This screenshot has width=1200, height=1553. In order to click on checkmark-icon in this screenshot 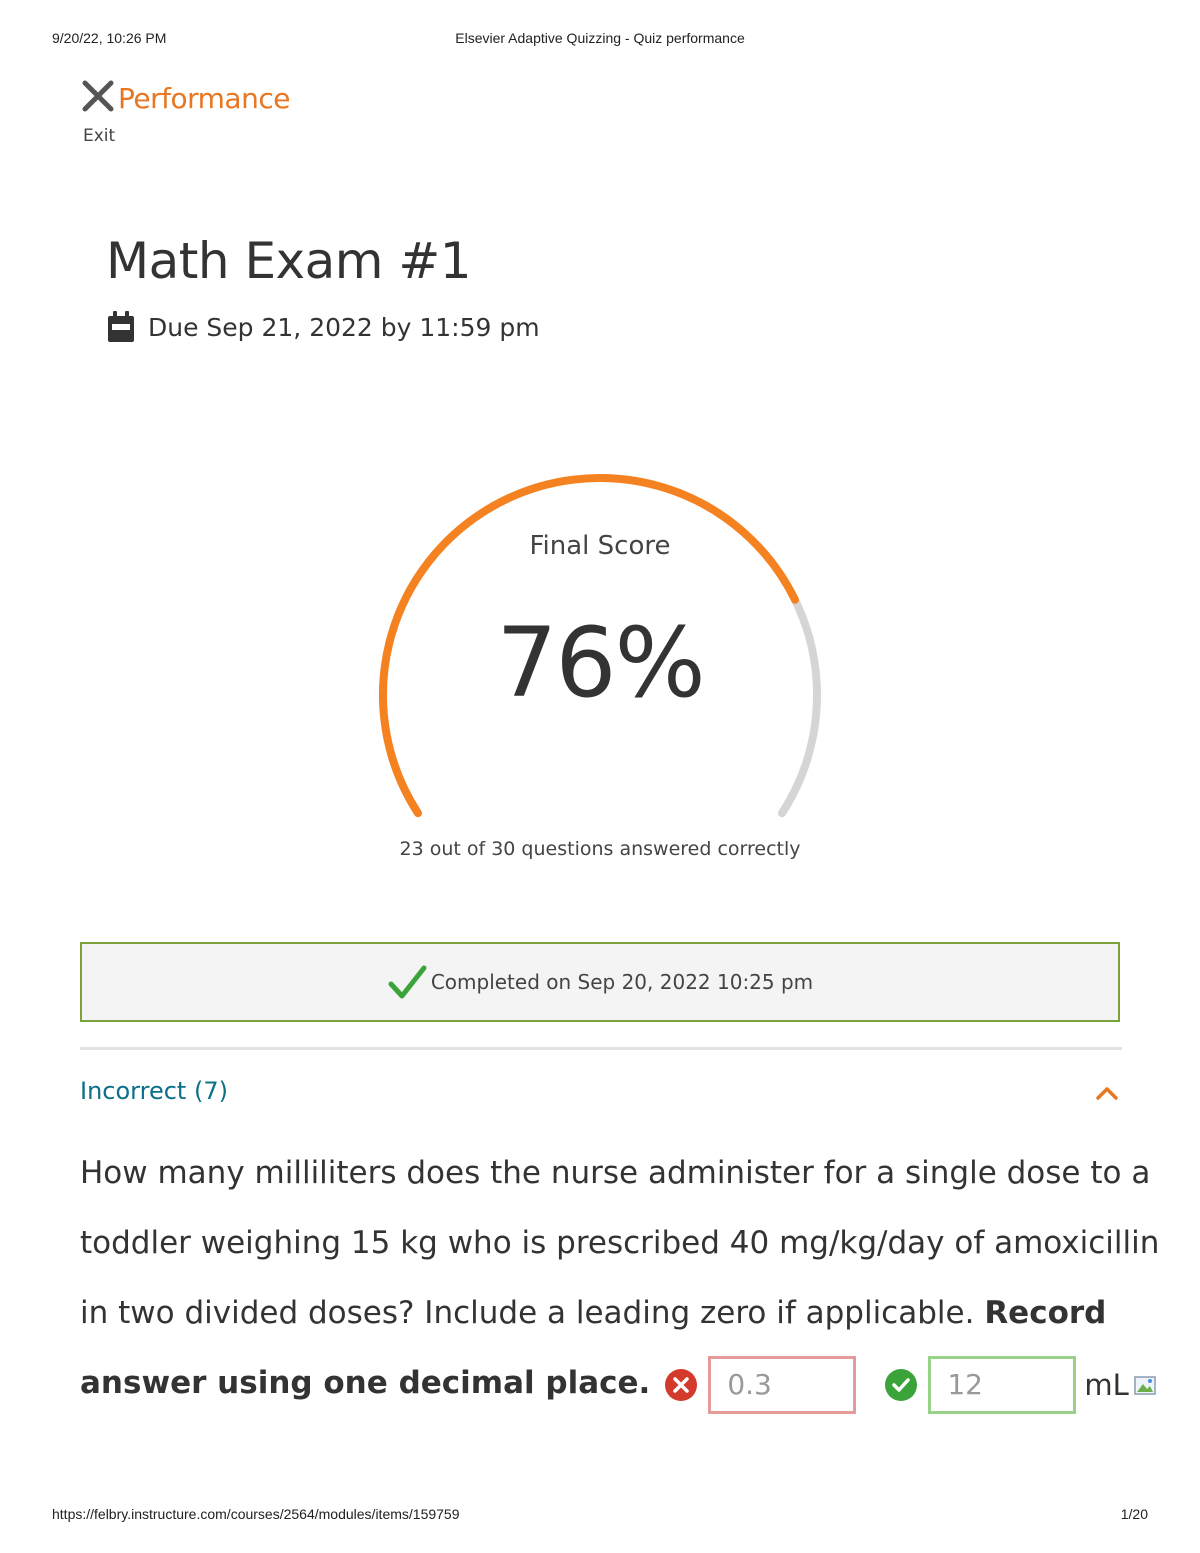, I will do `click(407, 982)`.